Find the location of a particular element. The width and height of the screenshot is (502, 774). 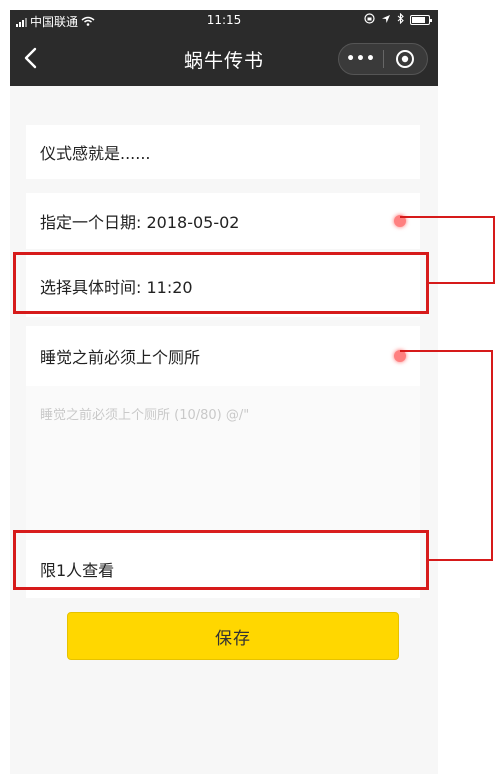

status-bar: 中国联通 11:15 is located at coordinates (224, 20).